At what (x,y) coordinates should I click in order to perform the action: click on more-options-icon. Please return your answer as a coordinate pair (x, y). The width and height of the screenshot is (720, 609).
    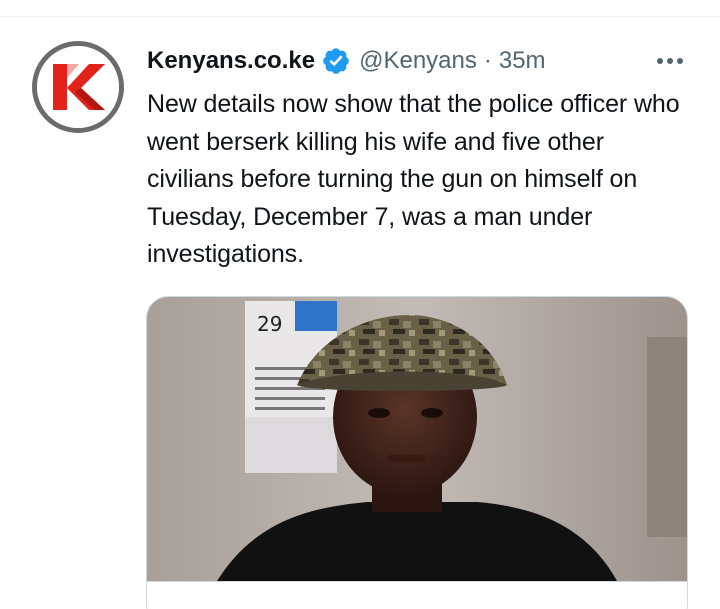
    Looking at the image, I should click on (670, 61).